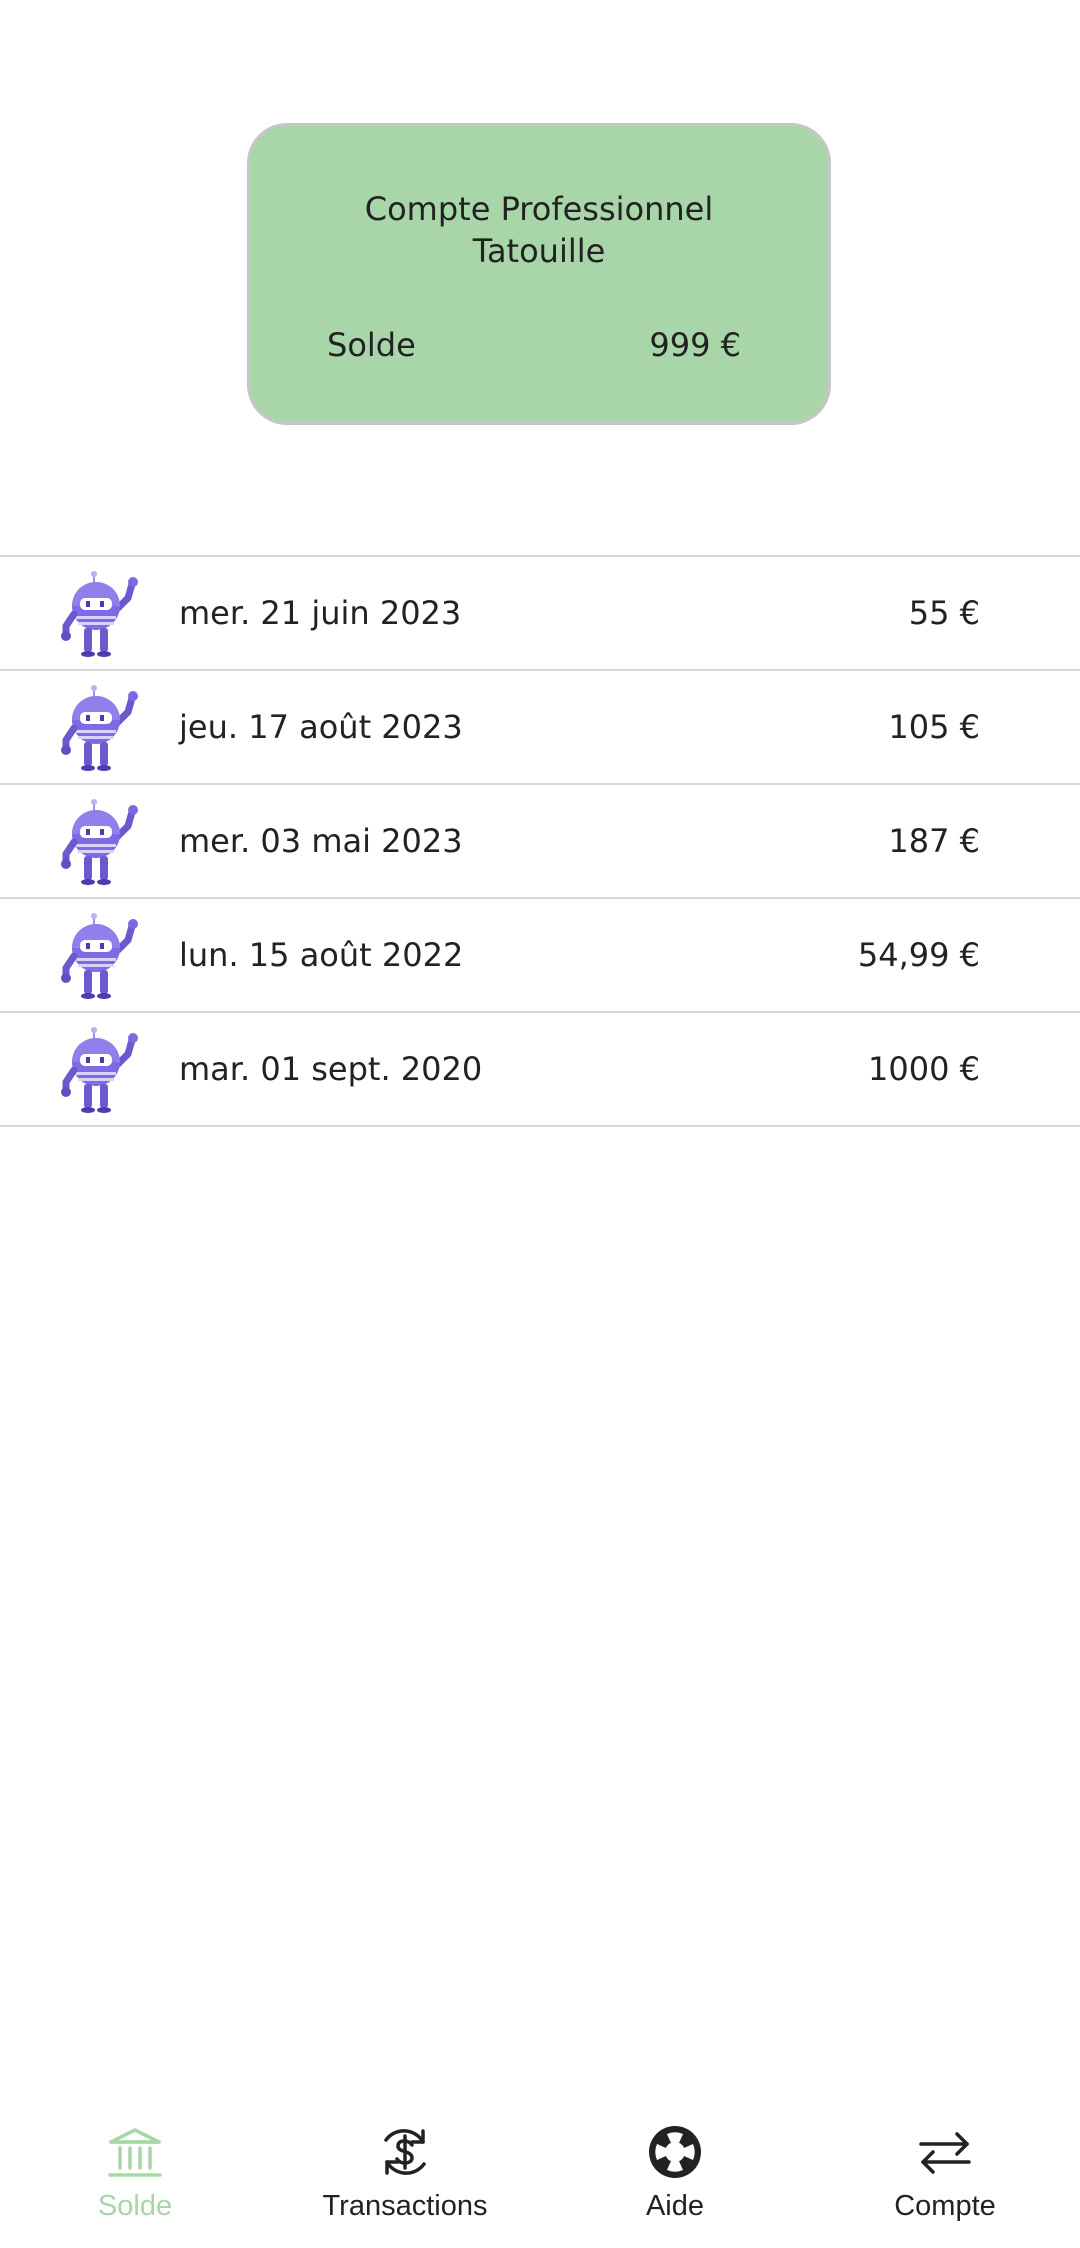 This screenshot has height=2248, width=1080. I want to click on account-title-line1: Compte Professionnel, so click(539, 209).